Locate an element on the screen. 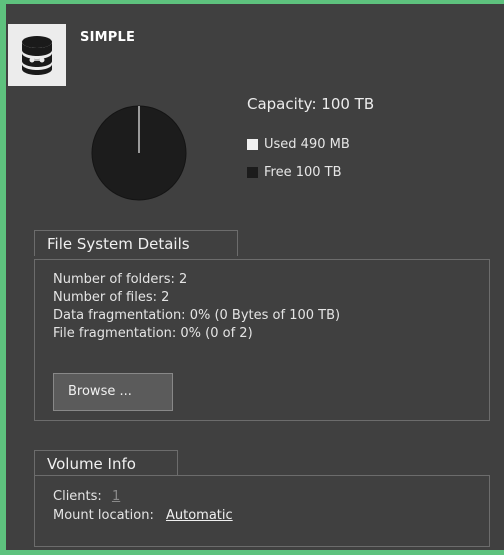 The height and width of the screenshot is (555, 504). free-label: Free 100 TB is located at coordinates (303, 172).